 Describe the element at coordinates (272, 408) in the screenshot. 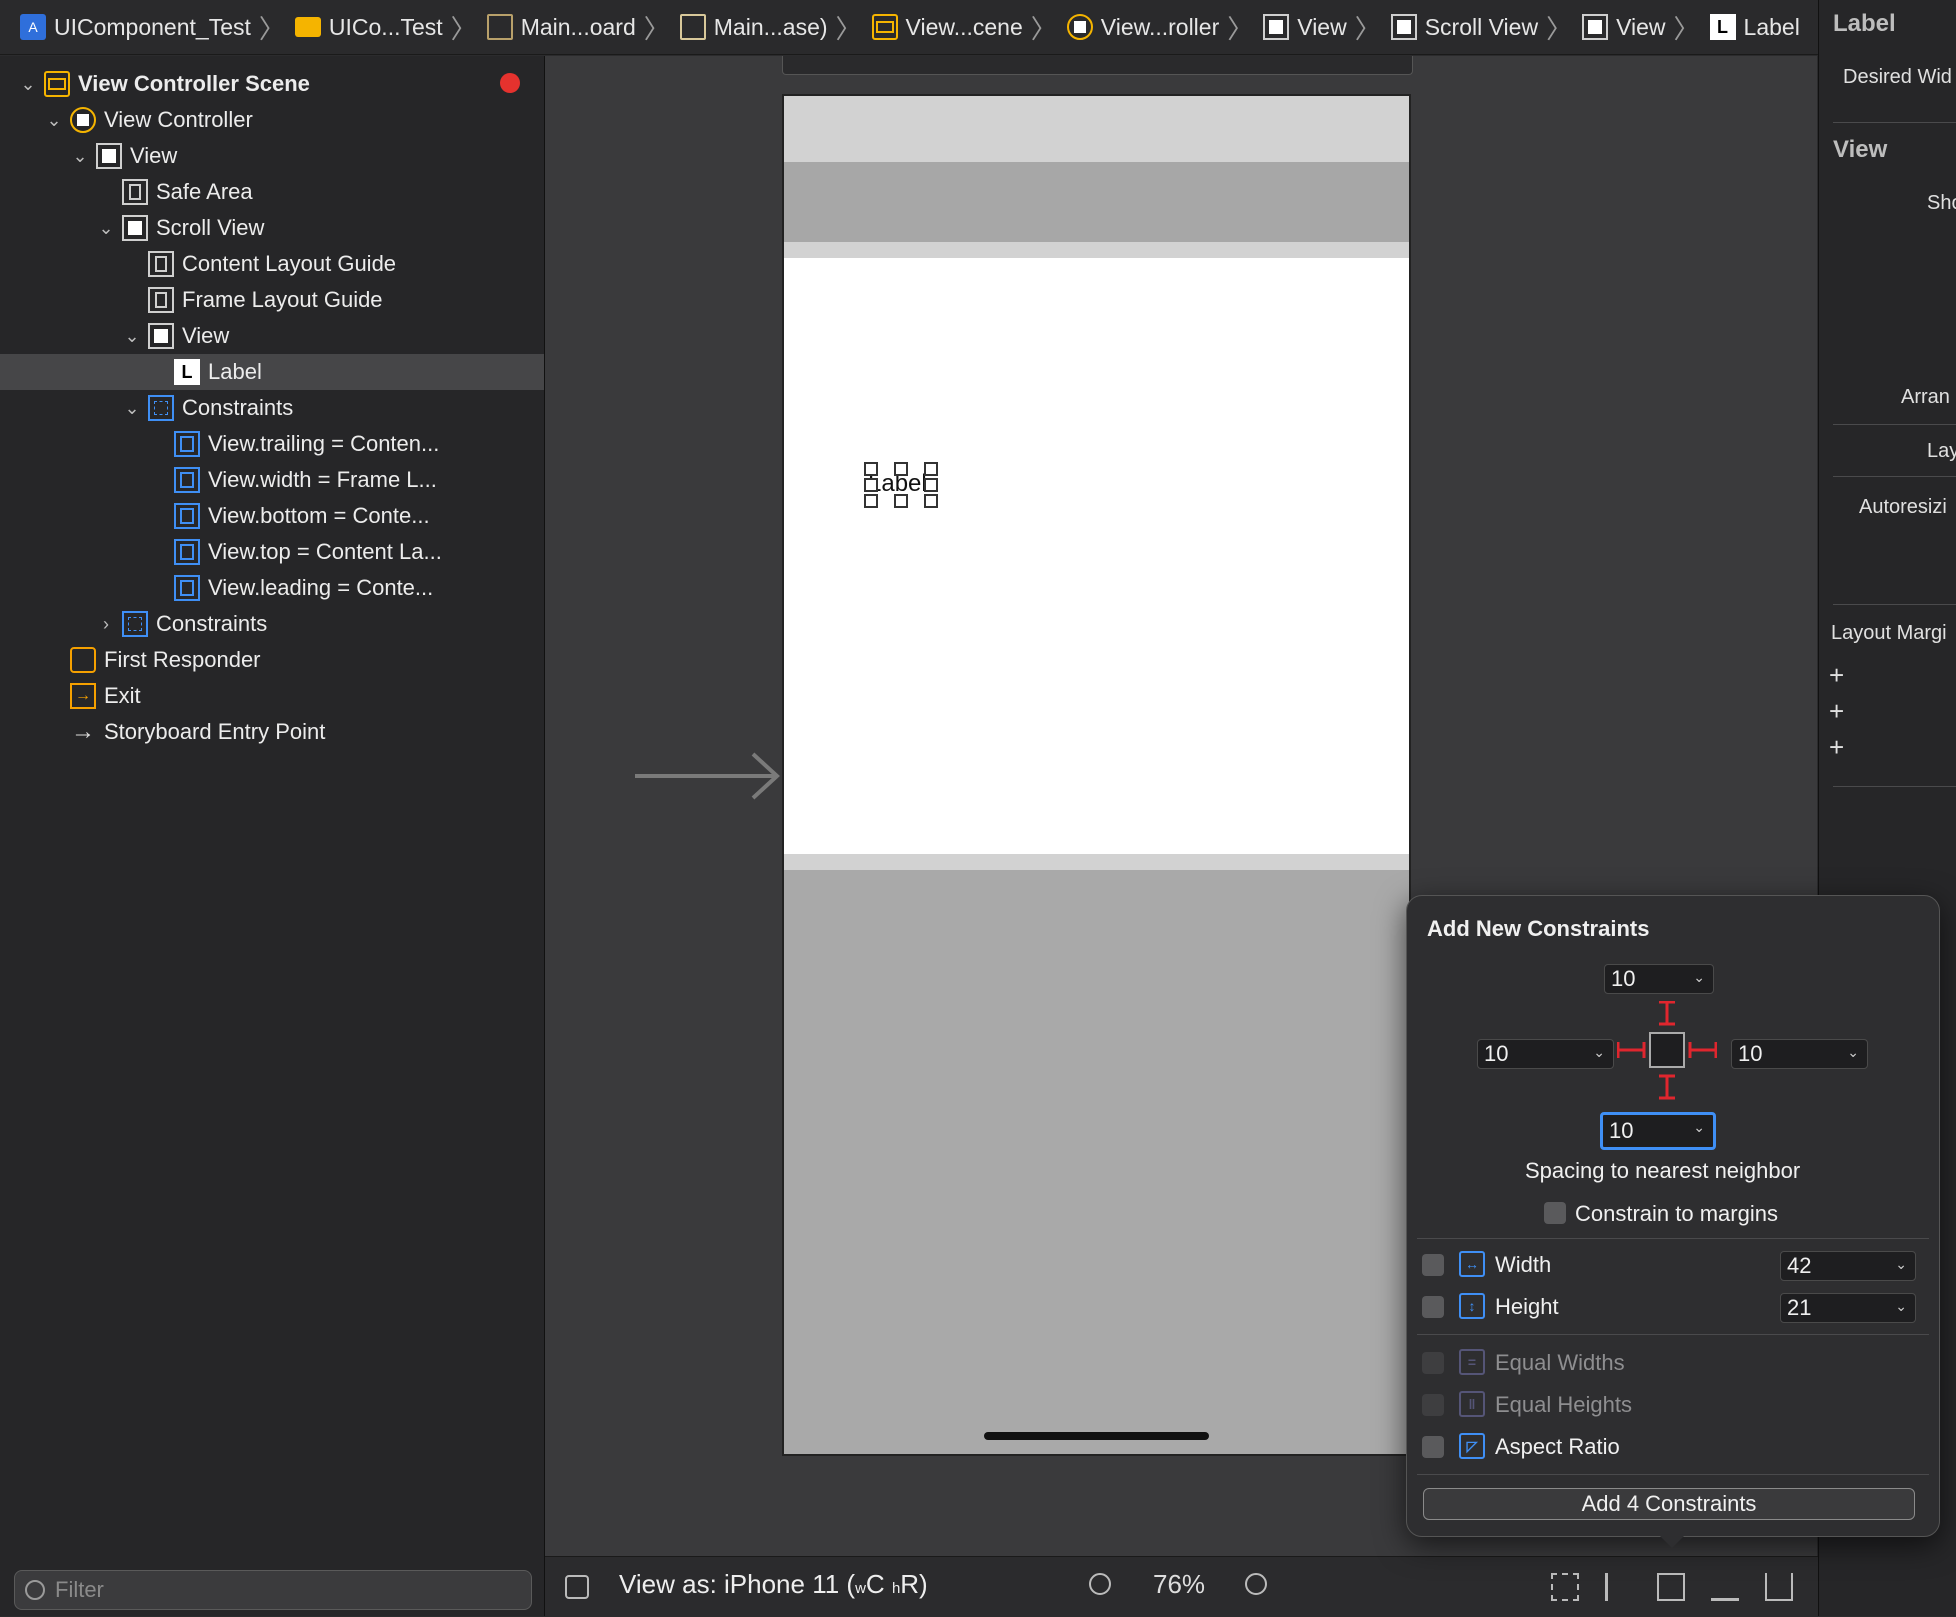

I see `outline-row: ⌄ Constraints` at that location.